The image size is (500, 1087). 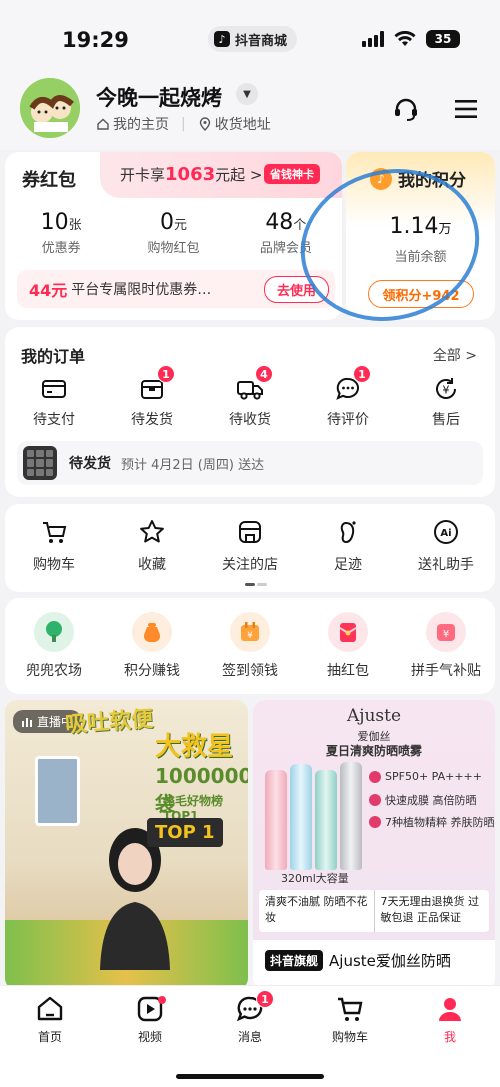 What do you see at coordinates (40, 463) in the screenshot?
I see `order-thumbnail` at bounding box center [40, 463].